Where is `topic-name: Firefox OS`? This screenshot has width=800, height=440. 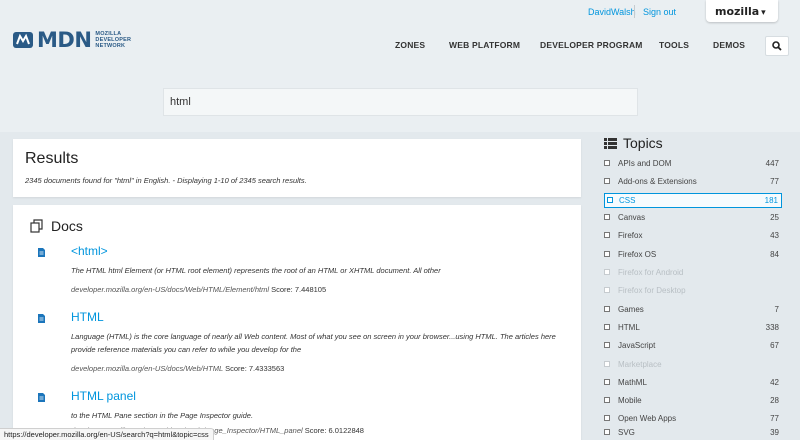 topic-name: Firefox OS is located at coordinates (637, 254).